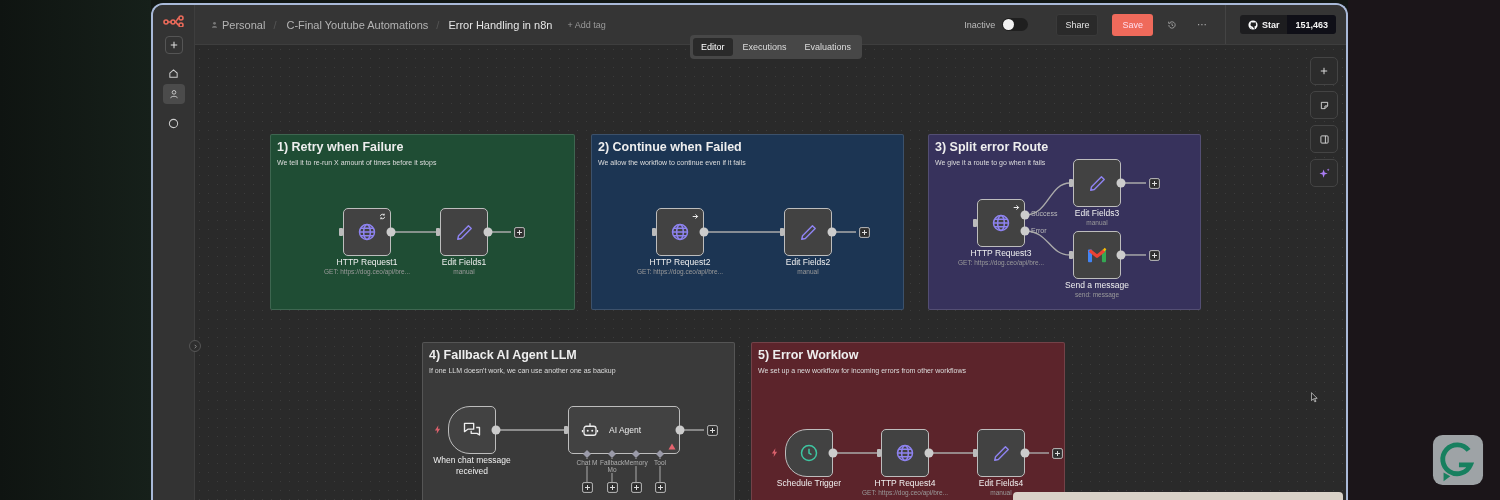 The height and width of the screenshot is (500, 1500). I want to click on zoom-in-button, so click(1324, 71).